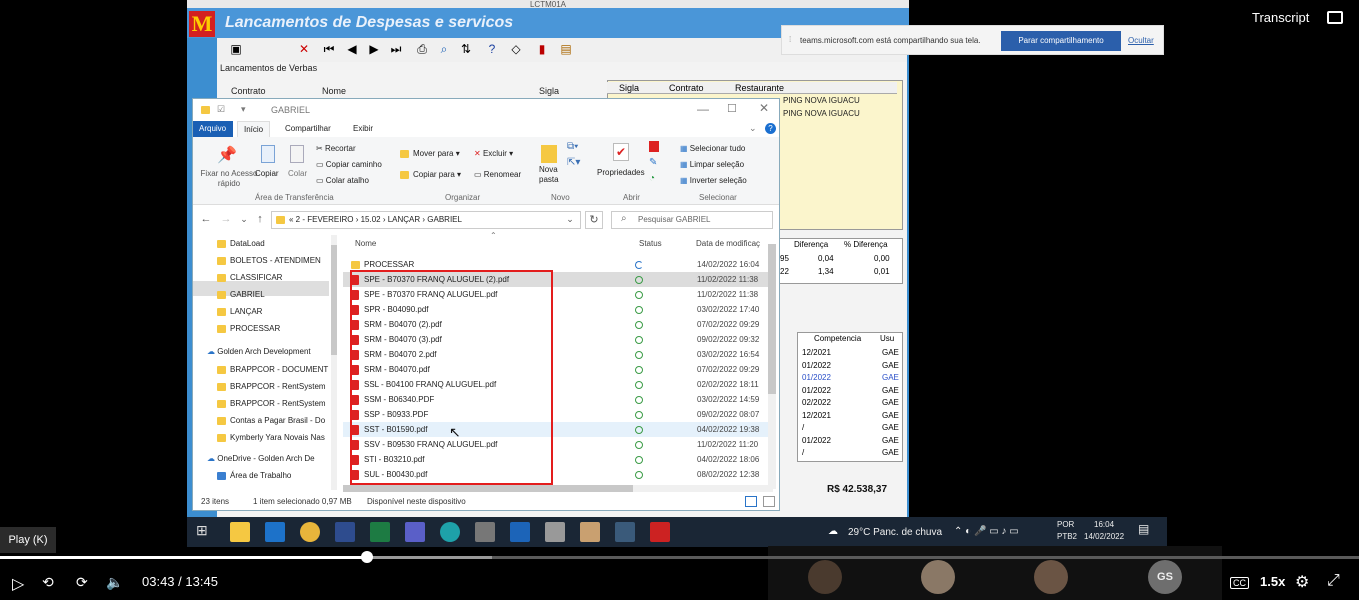  Describe the element at coordinates (1104, 536) in the screenshot. I see `clock-date: 14/02/2022` at that location.